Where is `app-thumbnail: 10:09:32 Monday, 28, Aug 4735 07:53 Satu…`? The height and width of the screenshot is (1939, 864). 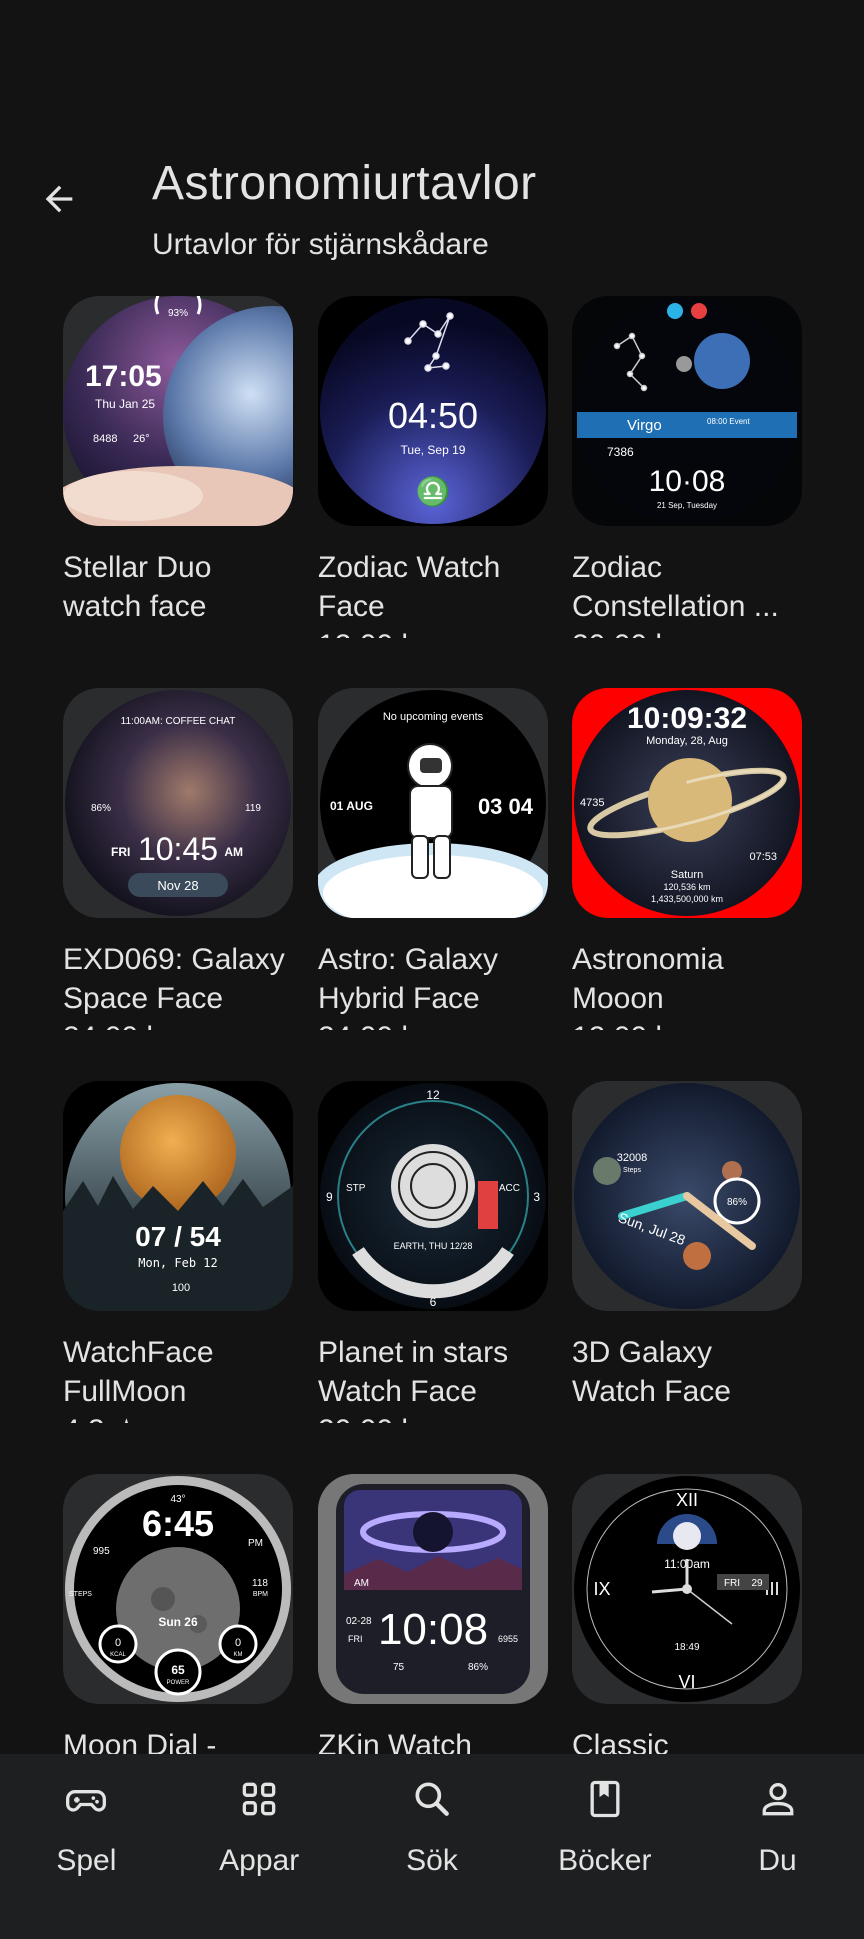
app-thumbnail: 10:09:32 Monday, 28, Aug 4735 07:53 Satu… is located at coordinates (687, 803).